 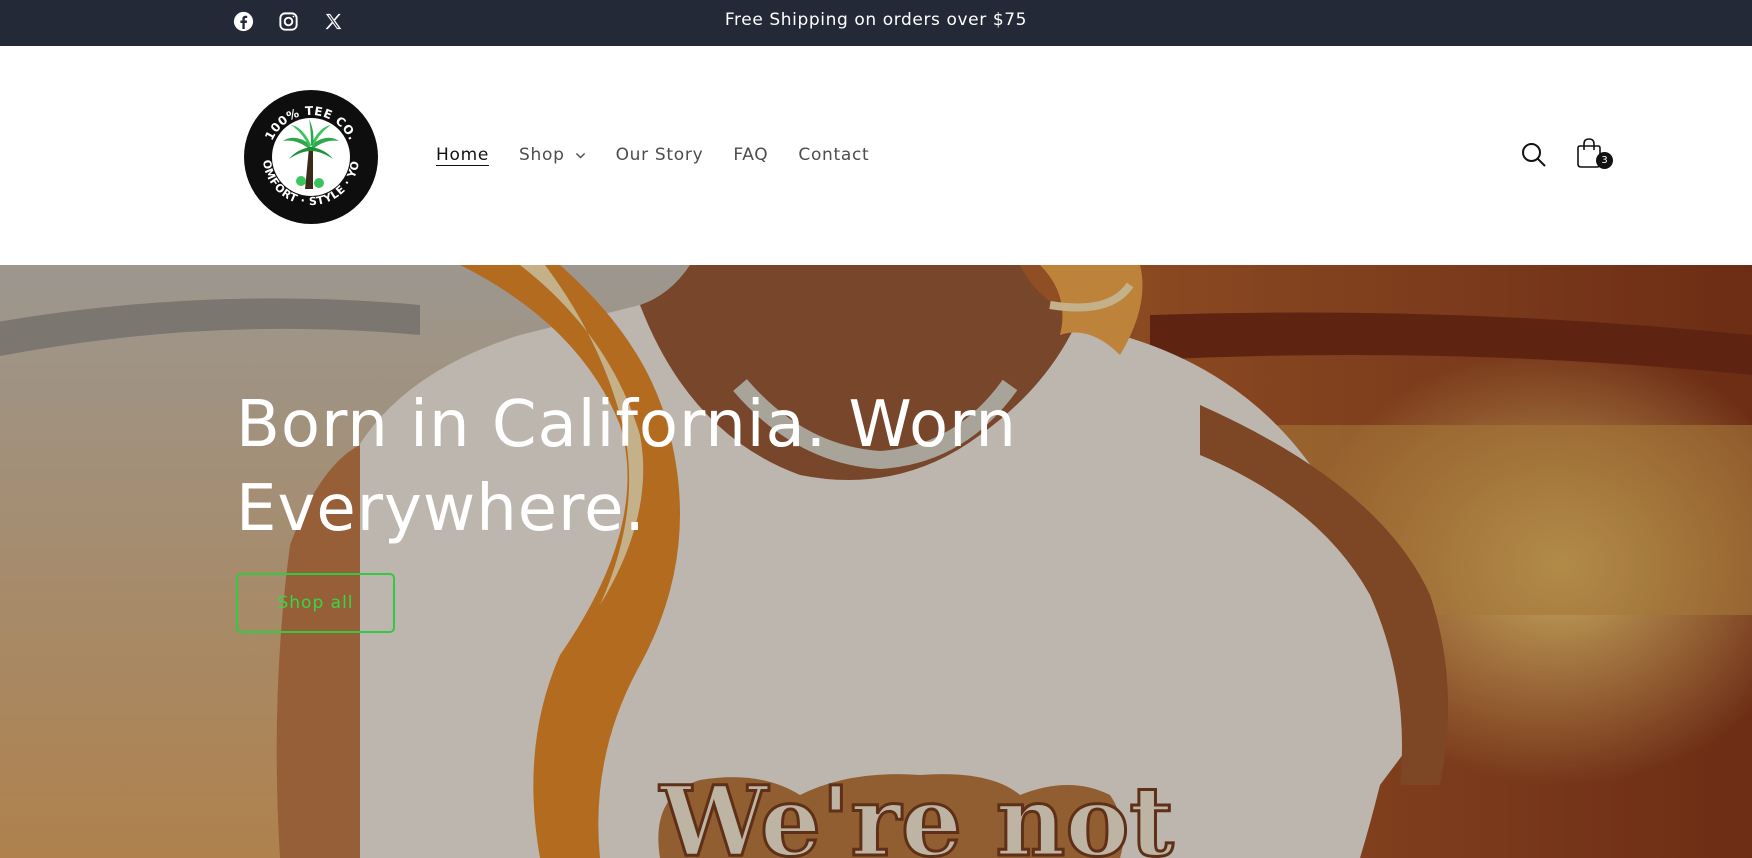 I want to click on brand-logo: 100% TEE CO. COMFORT · STYLE · YOU, so click(x=311, y=157).